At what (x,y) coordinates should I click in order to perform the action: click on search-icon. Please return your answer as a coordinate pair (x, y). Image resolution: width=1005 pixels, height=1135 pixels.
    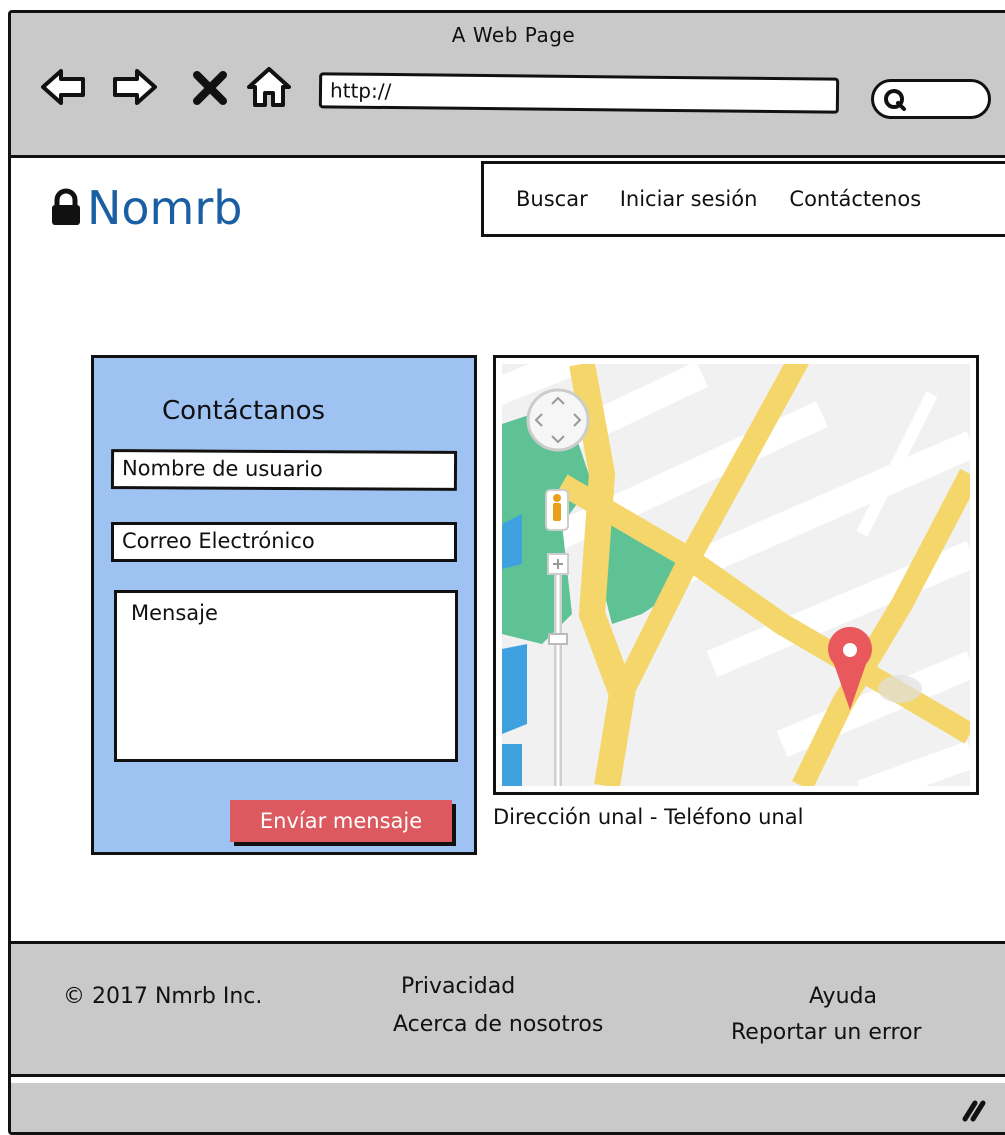
    Looking at the image, I should click on (895, 100).